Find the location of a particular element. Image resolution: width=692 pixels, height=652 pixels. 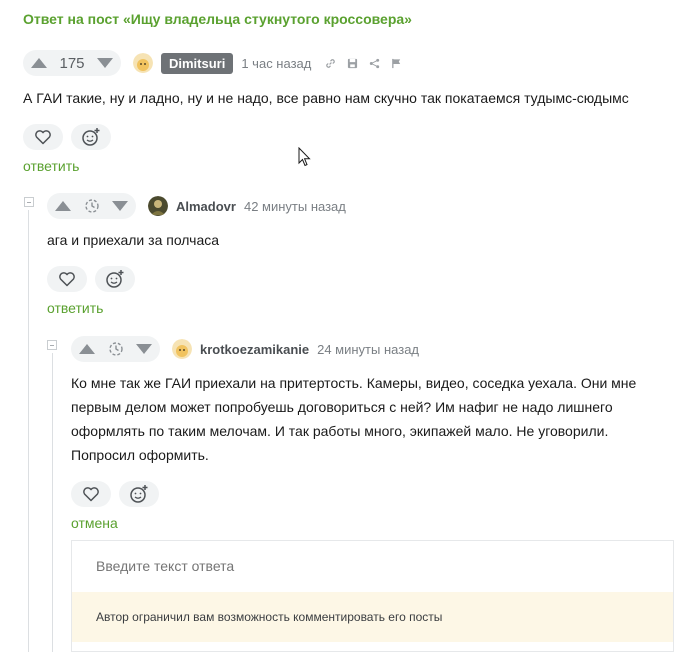

comment-tools is located at coordinates (363, 63).